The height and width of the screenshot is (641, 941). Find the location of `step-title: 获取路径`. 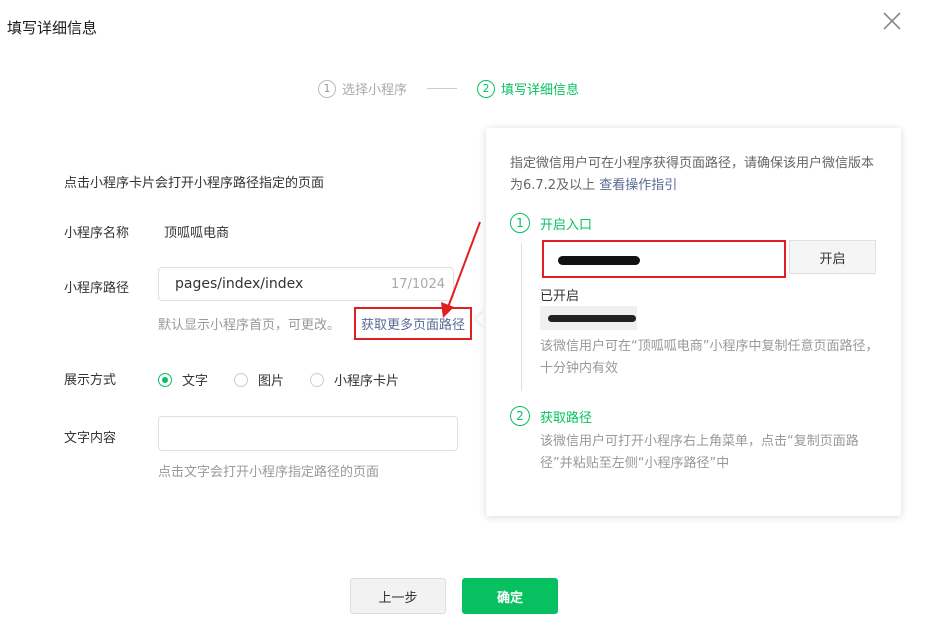

step-title: 获取路径 is located at coordinates (566, 418).